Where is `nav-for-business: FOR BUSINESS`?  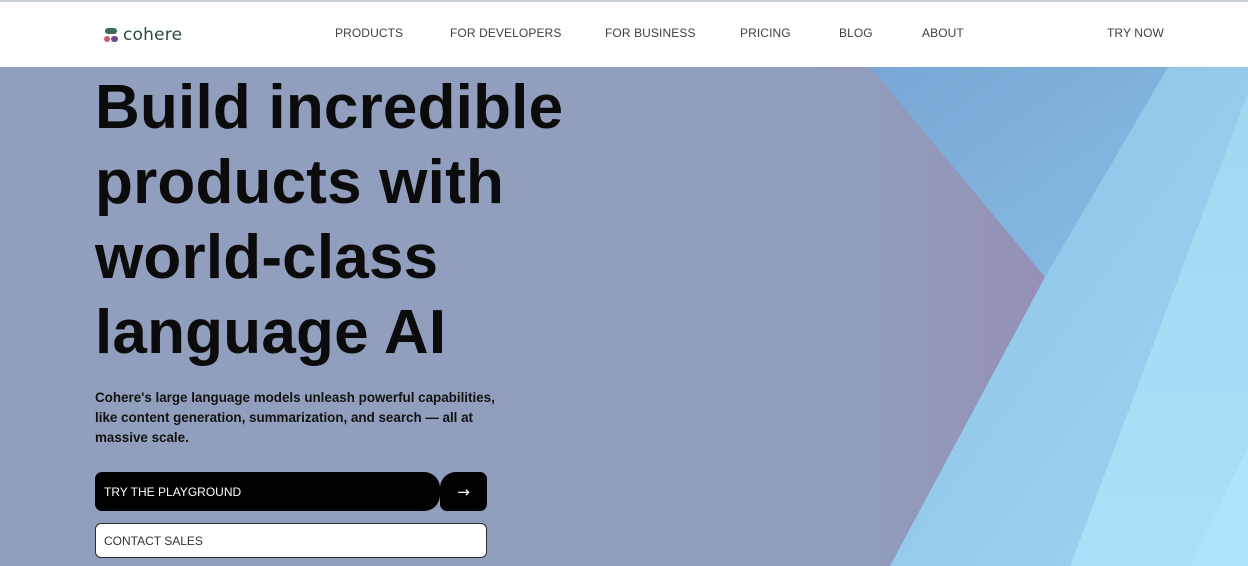
nav-for-business: FOR BUSINESS is located at coordinates (650, 33).